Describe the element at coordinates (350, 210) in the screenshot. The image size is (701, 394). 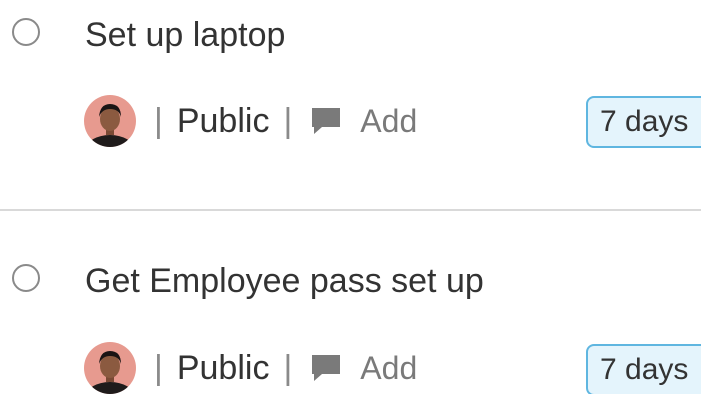
I see `task-divider` at that location.